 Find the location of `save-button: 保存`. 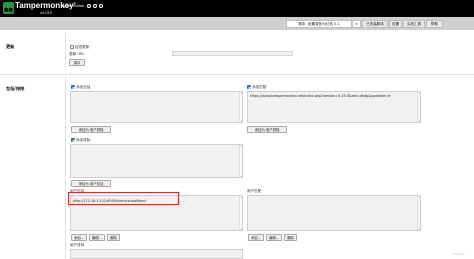

save-button: 保存 is located at coordinates (77, 62).